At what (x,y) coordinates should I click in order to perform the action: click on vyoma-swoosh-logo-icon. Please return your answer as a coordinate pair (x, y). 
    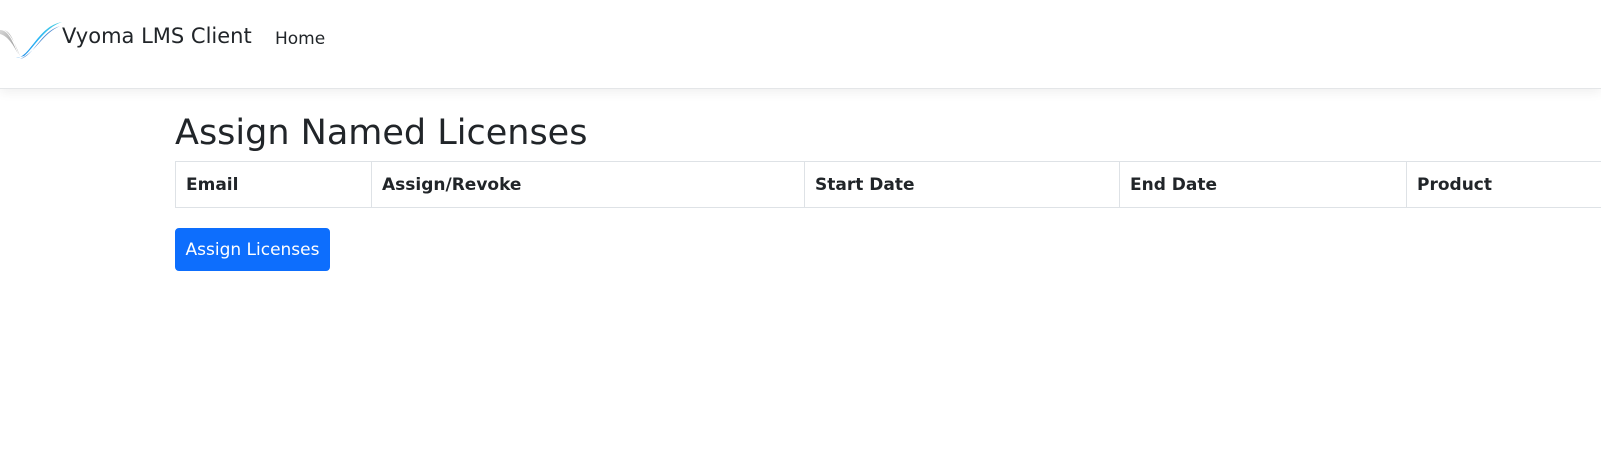
    Looking at the image, I should click on (31, 40).